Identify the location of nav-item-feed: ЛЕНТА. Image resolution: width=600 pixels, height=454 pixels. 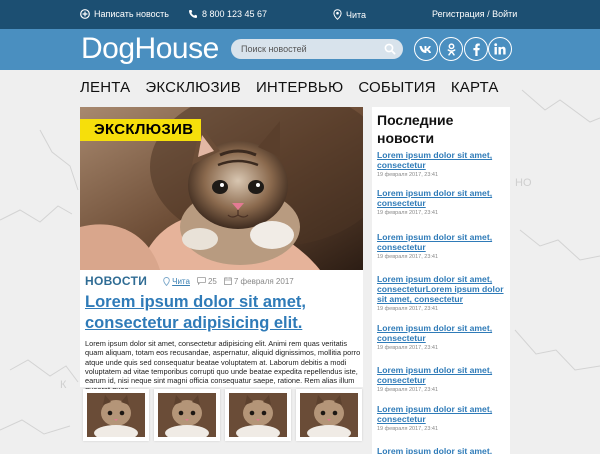
(105, 87).